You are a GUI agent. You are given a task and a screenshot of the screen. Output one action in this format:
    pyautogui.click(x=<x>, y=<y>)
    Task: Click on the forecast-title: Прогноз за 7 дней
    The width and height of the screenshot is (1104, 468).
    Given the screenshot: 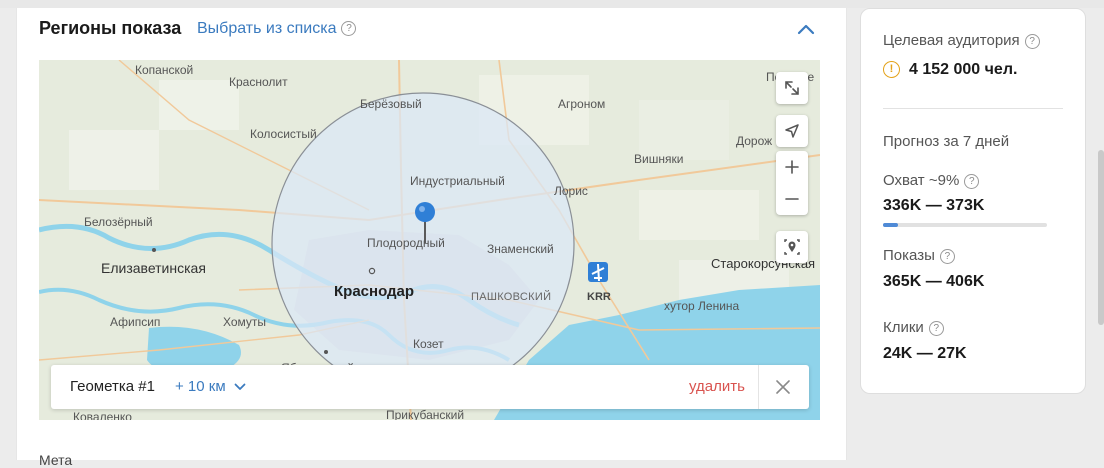 What is the action you would take?
    pyautogui.click(x=946, y=141)
    